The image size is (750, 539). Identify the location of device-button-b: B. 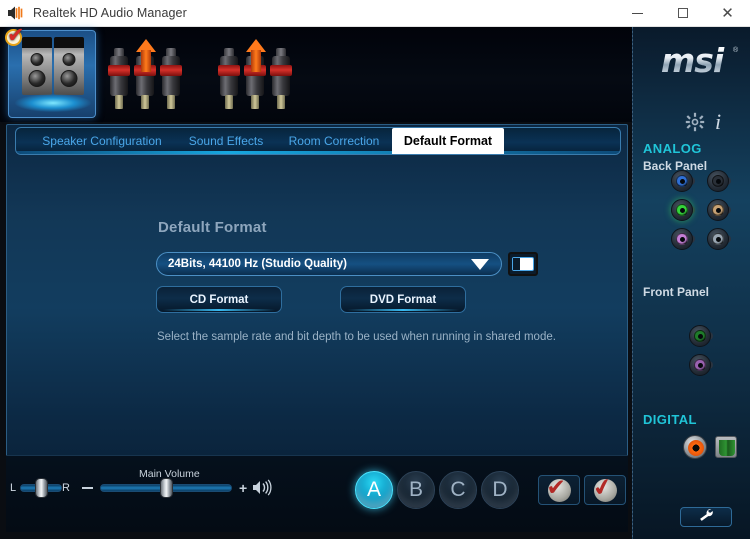
(416, 490).